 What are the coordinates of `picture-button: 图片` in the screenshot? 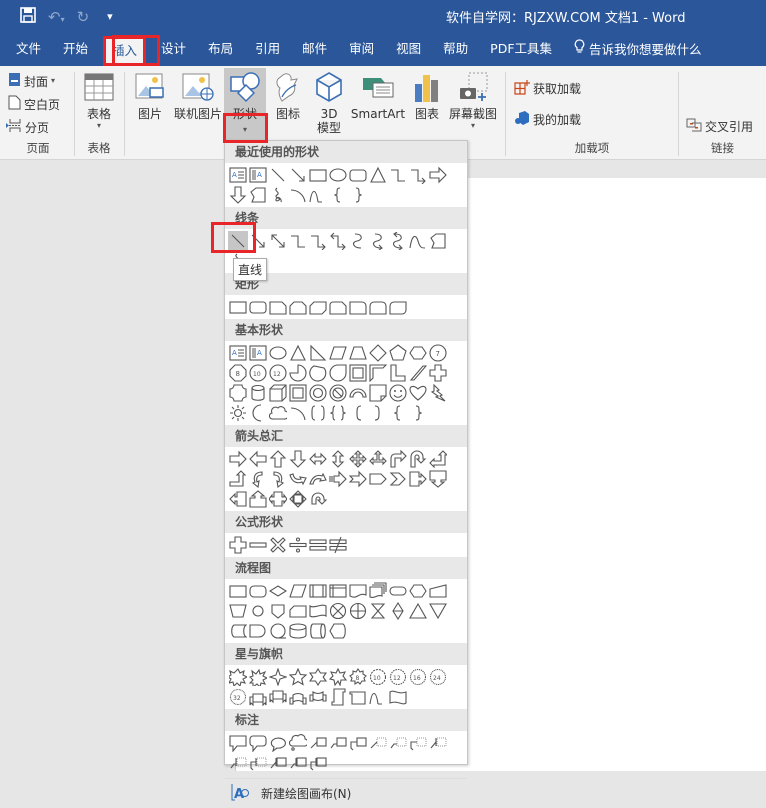 It's located at (150, 95).